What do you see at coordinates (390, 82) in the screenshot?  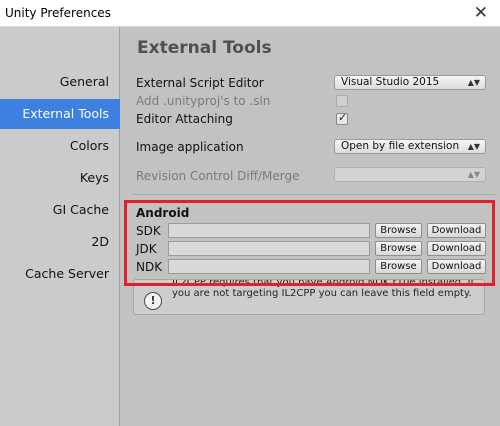 I see `script-editor-value: Visual Studio 2015` at bounding box center [390, 82].